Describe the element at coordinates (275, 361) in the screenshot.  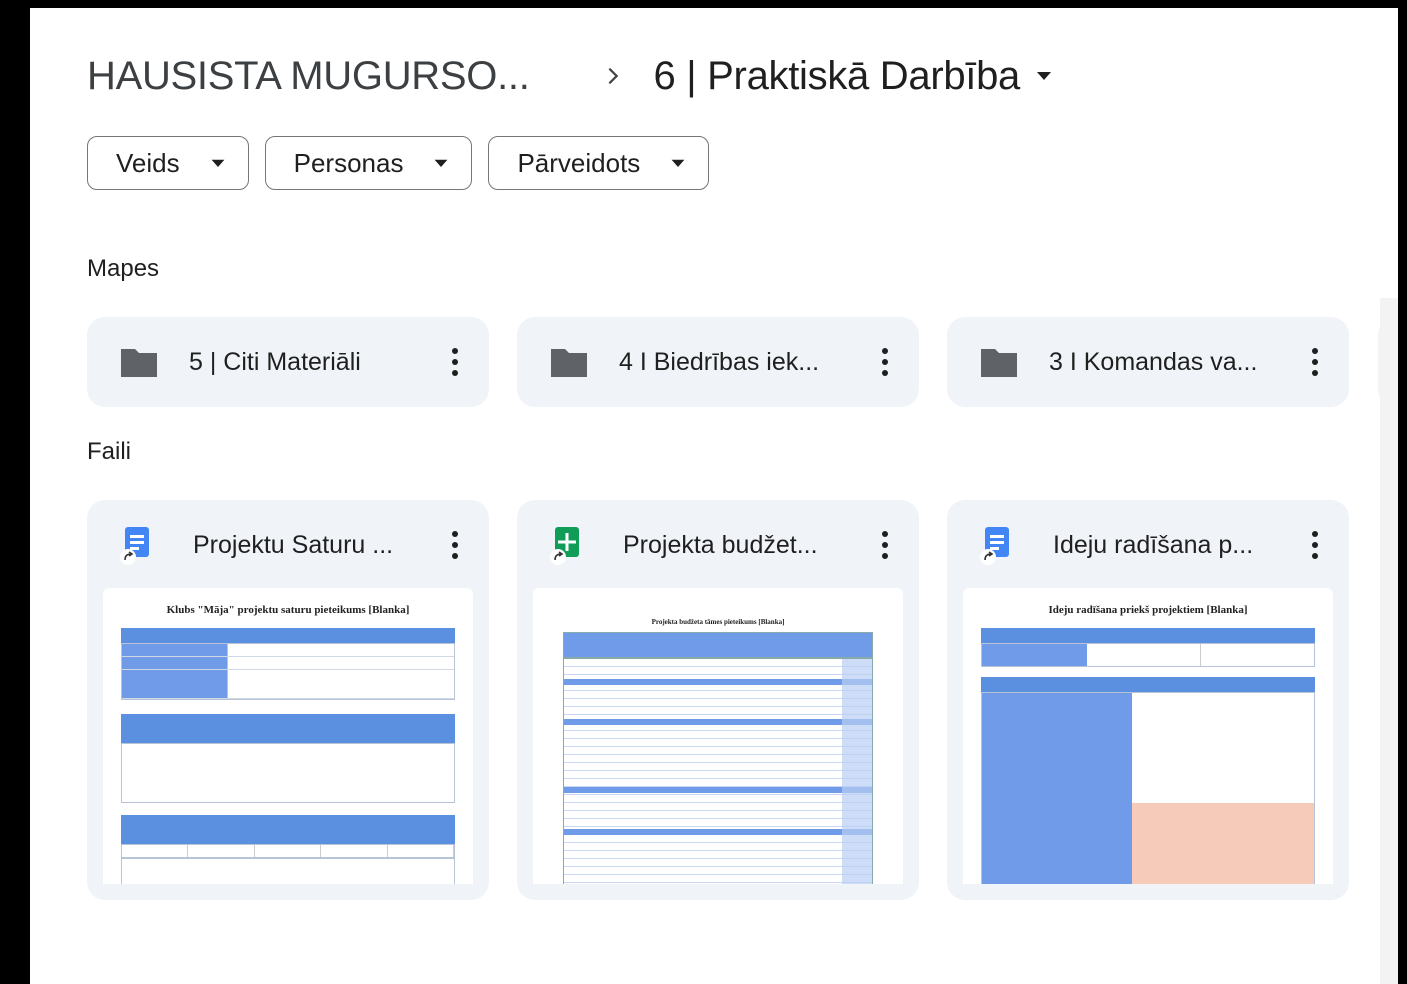
I see `folder-name: 5 | Citi Materiāli` at that location.